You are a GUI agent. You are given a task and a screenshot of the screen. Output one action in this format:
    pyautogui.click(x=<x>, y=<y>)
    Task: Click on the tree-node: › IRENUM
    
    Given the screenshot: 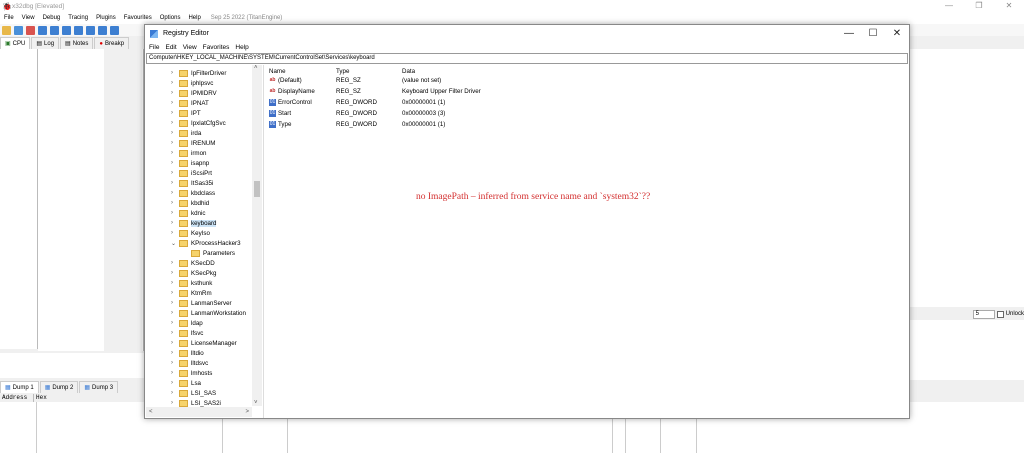 What is the action you would take?
    pyautogui.click(x=193, y=143)
    